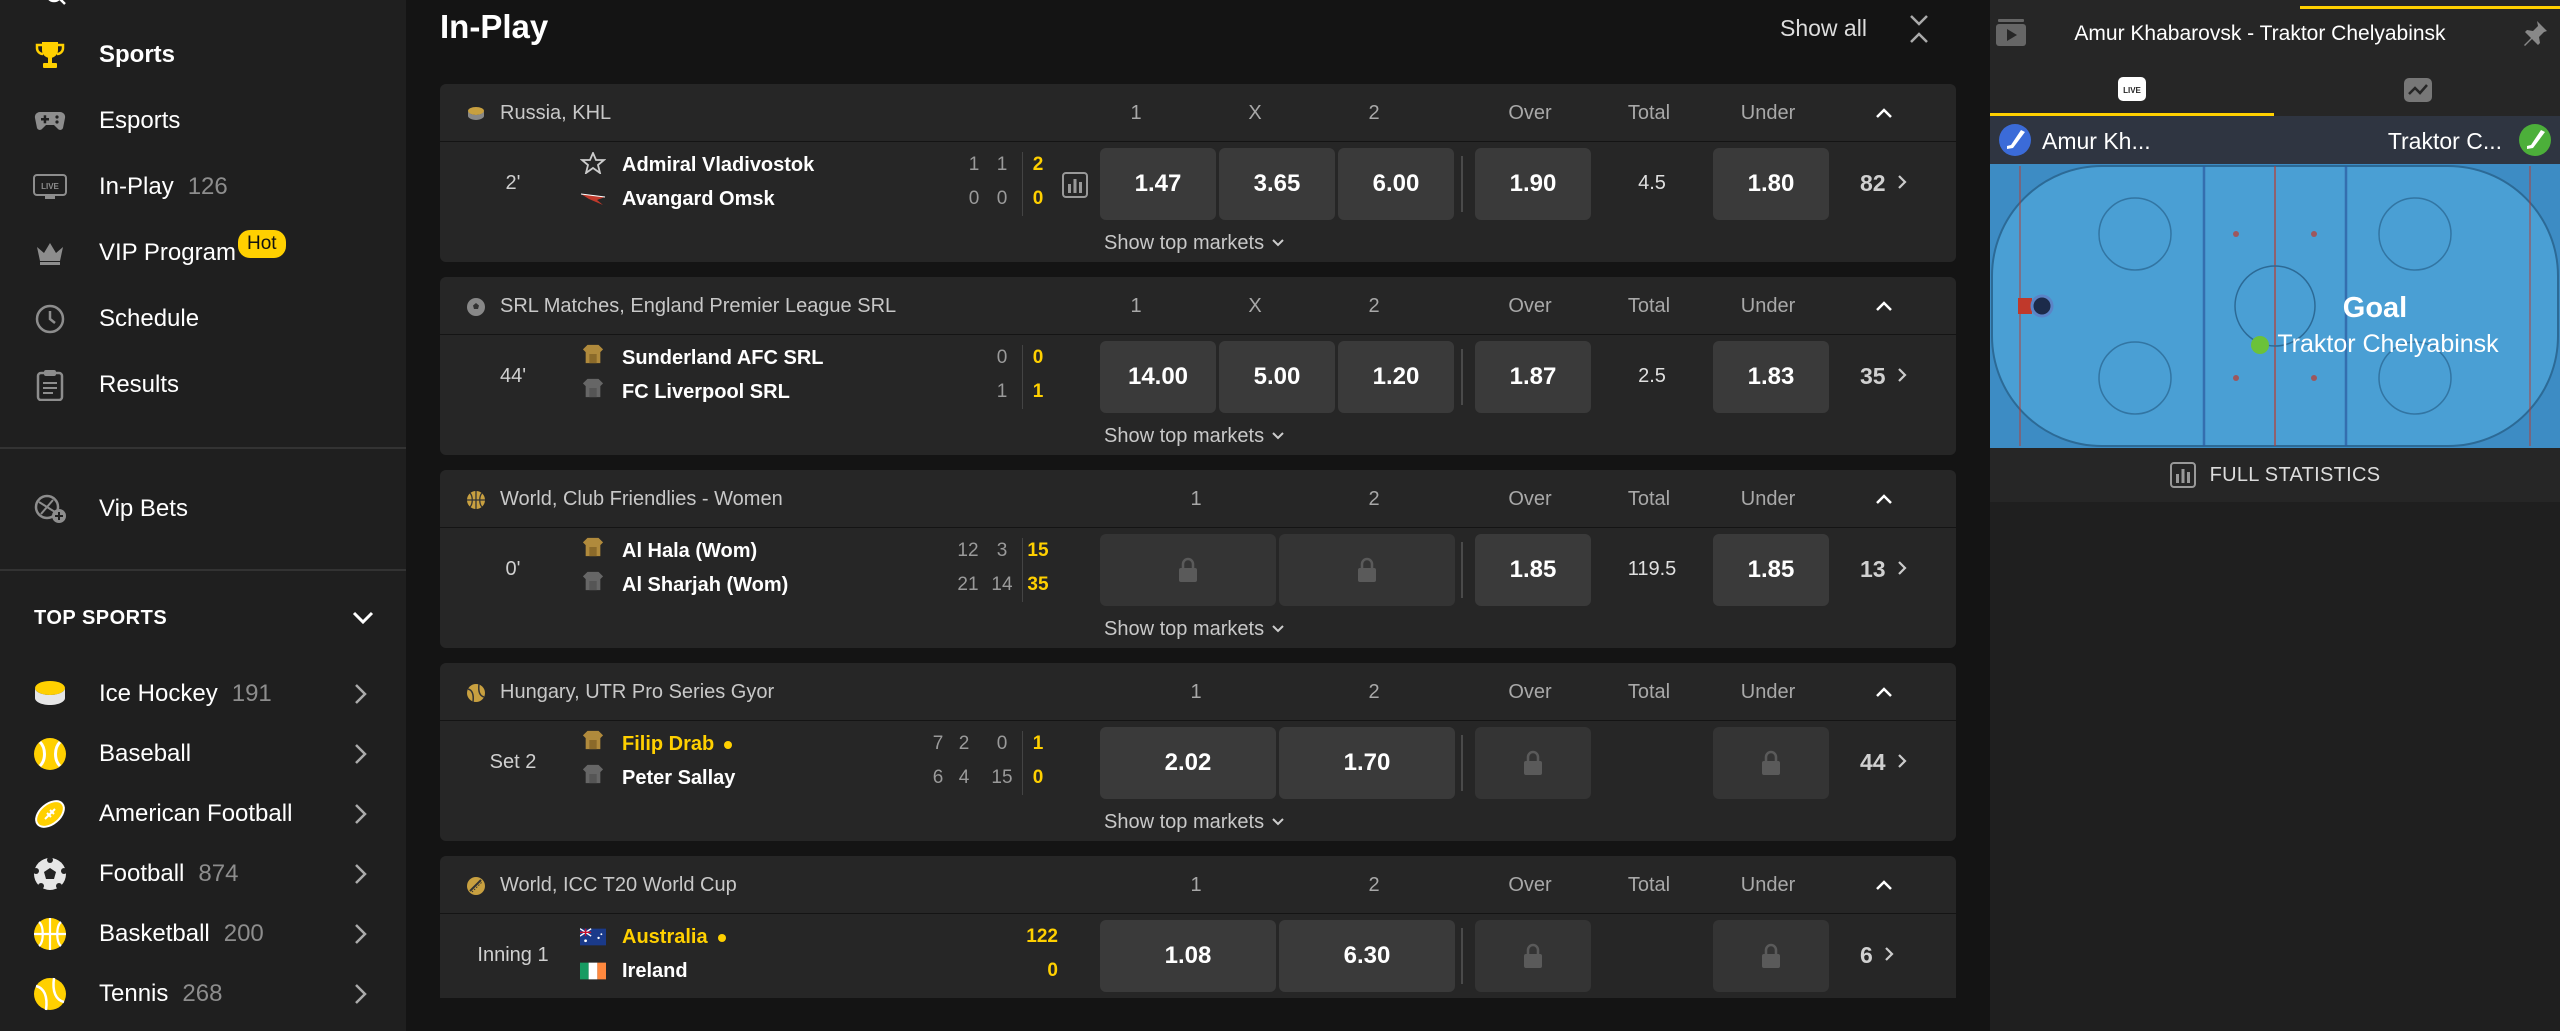 The height and width of the screenshot is (1031, 2560). I want to click on period-score: 1, so click(1002, 164).